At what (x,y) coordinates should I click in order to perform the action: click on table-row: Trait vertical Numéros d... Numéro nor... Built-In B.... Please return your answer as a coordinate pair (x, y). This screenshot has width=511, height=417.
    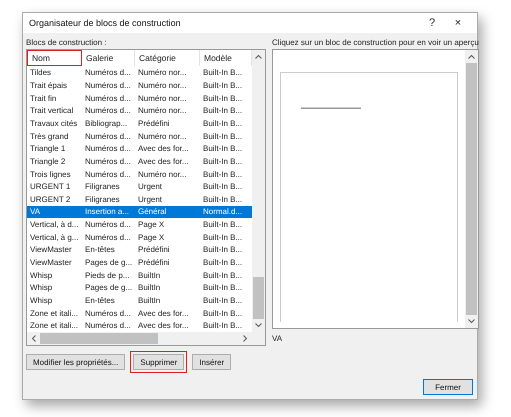
    Looking at the image, I should click on (139, 111).